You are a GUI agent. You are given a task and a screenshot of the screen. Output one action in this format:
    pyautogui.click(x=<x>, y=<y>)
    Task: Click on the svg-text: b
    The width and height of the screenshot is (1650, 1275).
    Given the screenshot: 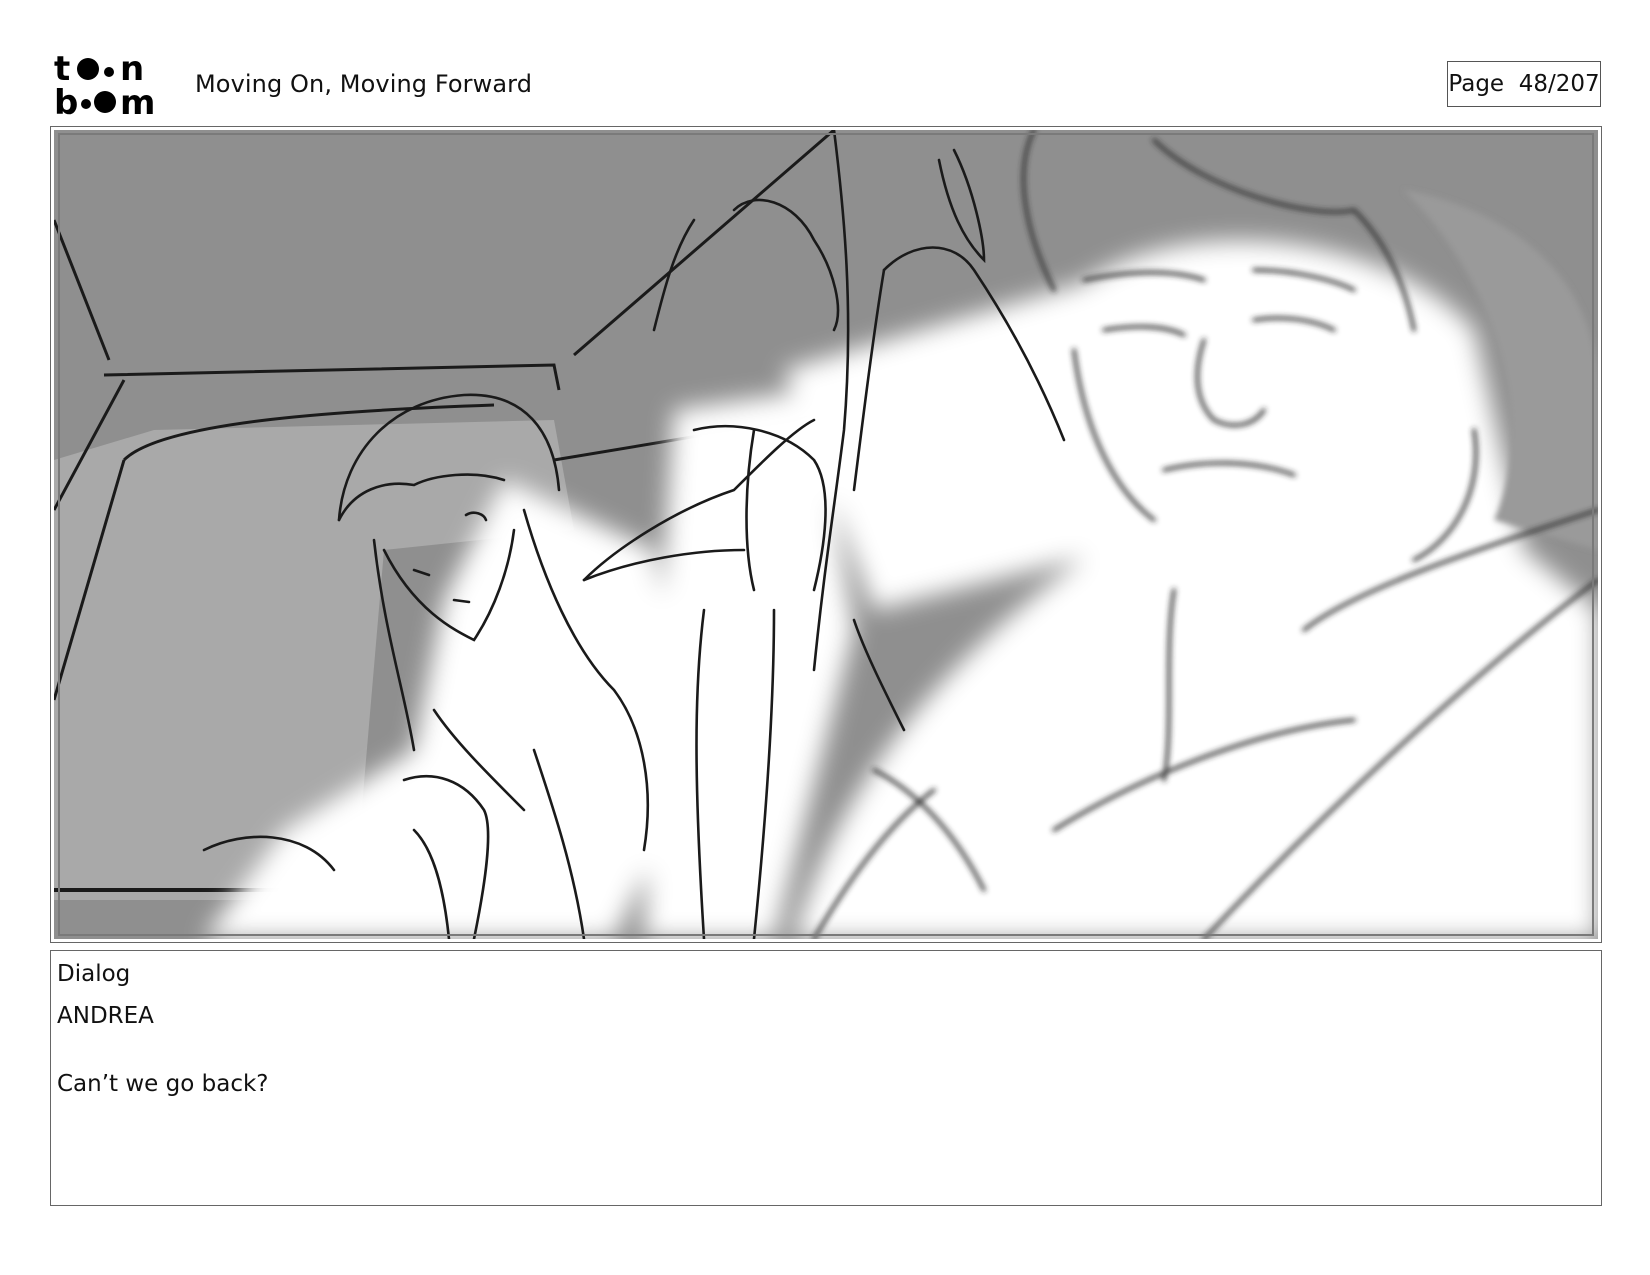 What is the action you would take?
    pyautogui.click(x=66, y=99)
    